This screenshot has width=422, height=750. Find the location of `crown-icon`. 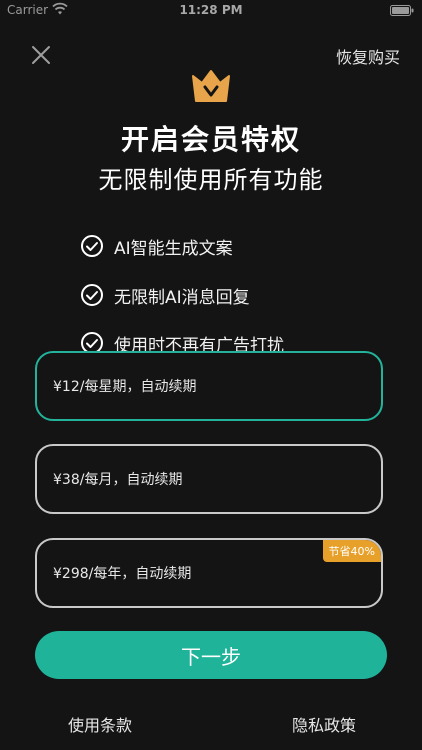

crown-icon is located at coordinates (211, 86).